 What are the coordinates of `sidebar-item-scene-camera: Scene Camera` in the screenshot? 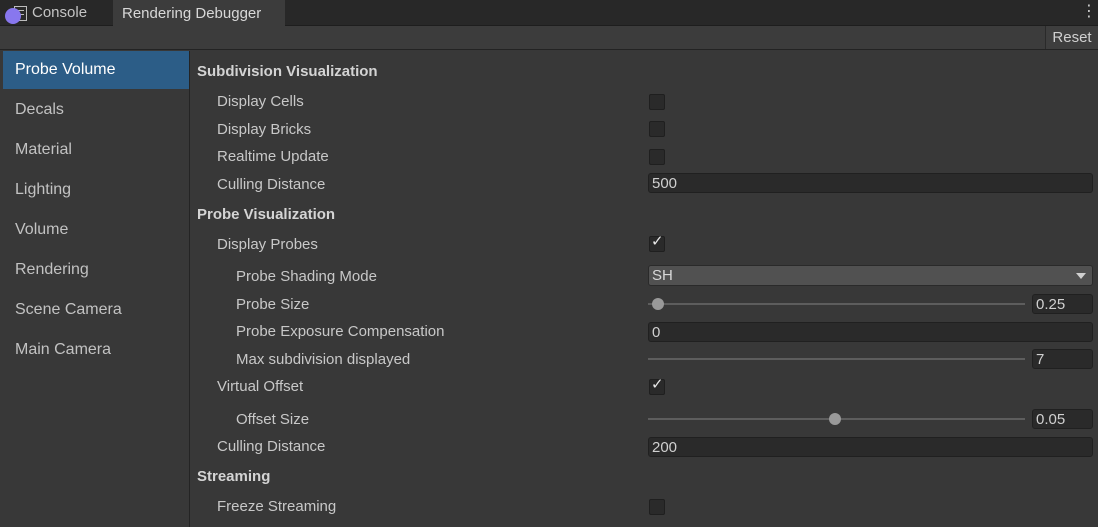 It's located at (96, 310).